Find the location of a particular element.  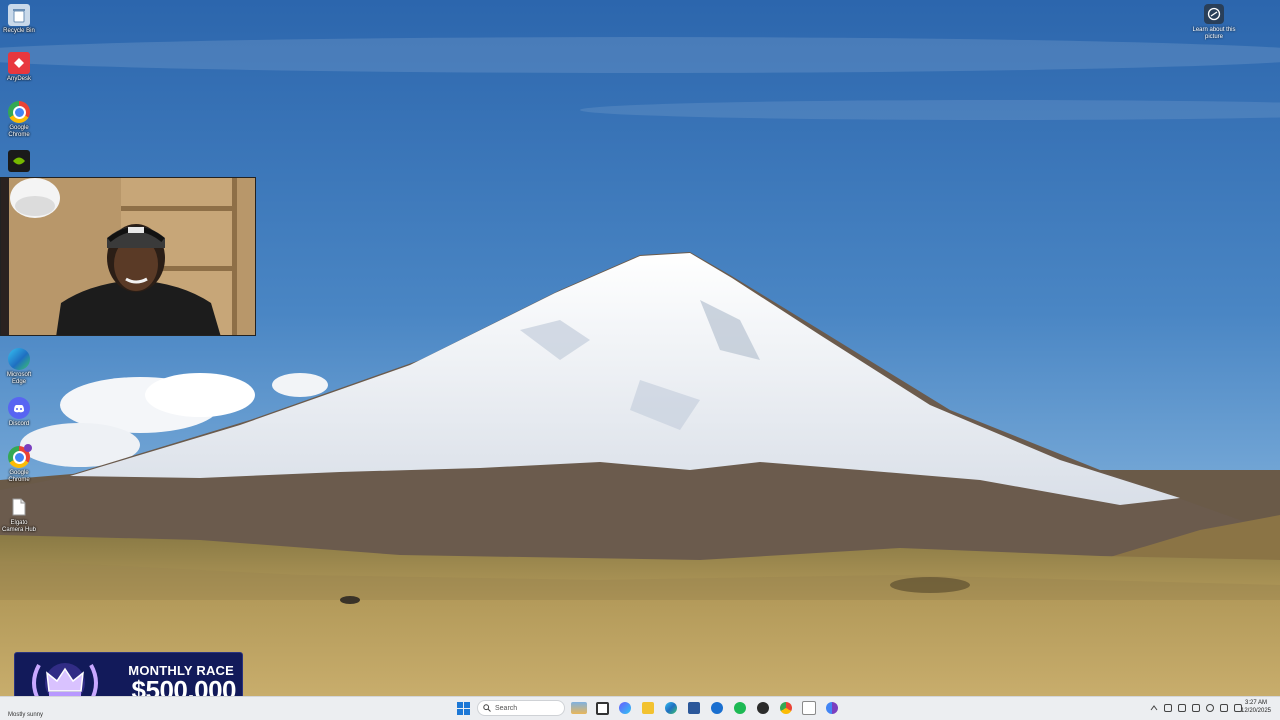

search-placeholder: Search is located at coordinates (506, 708).